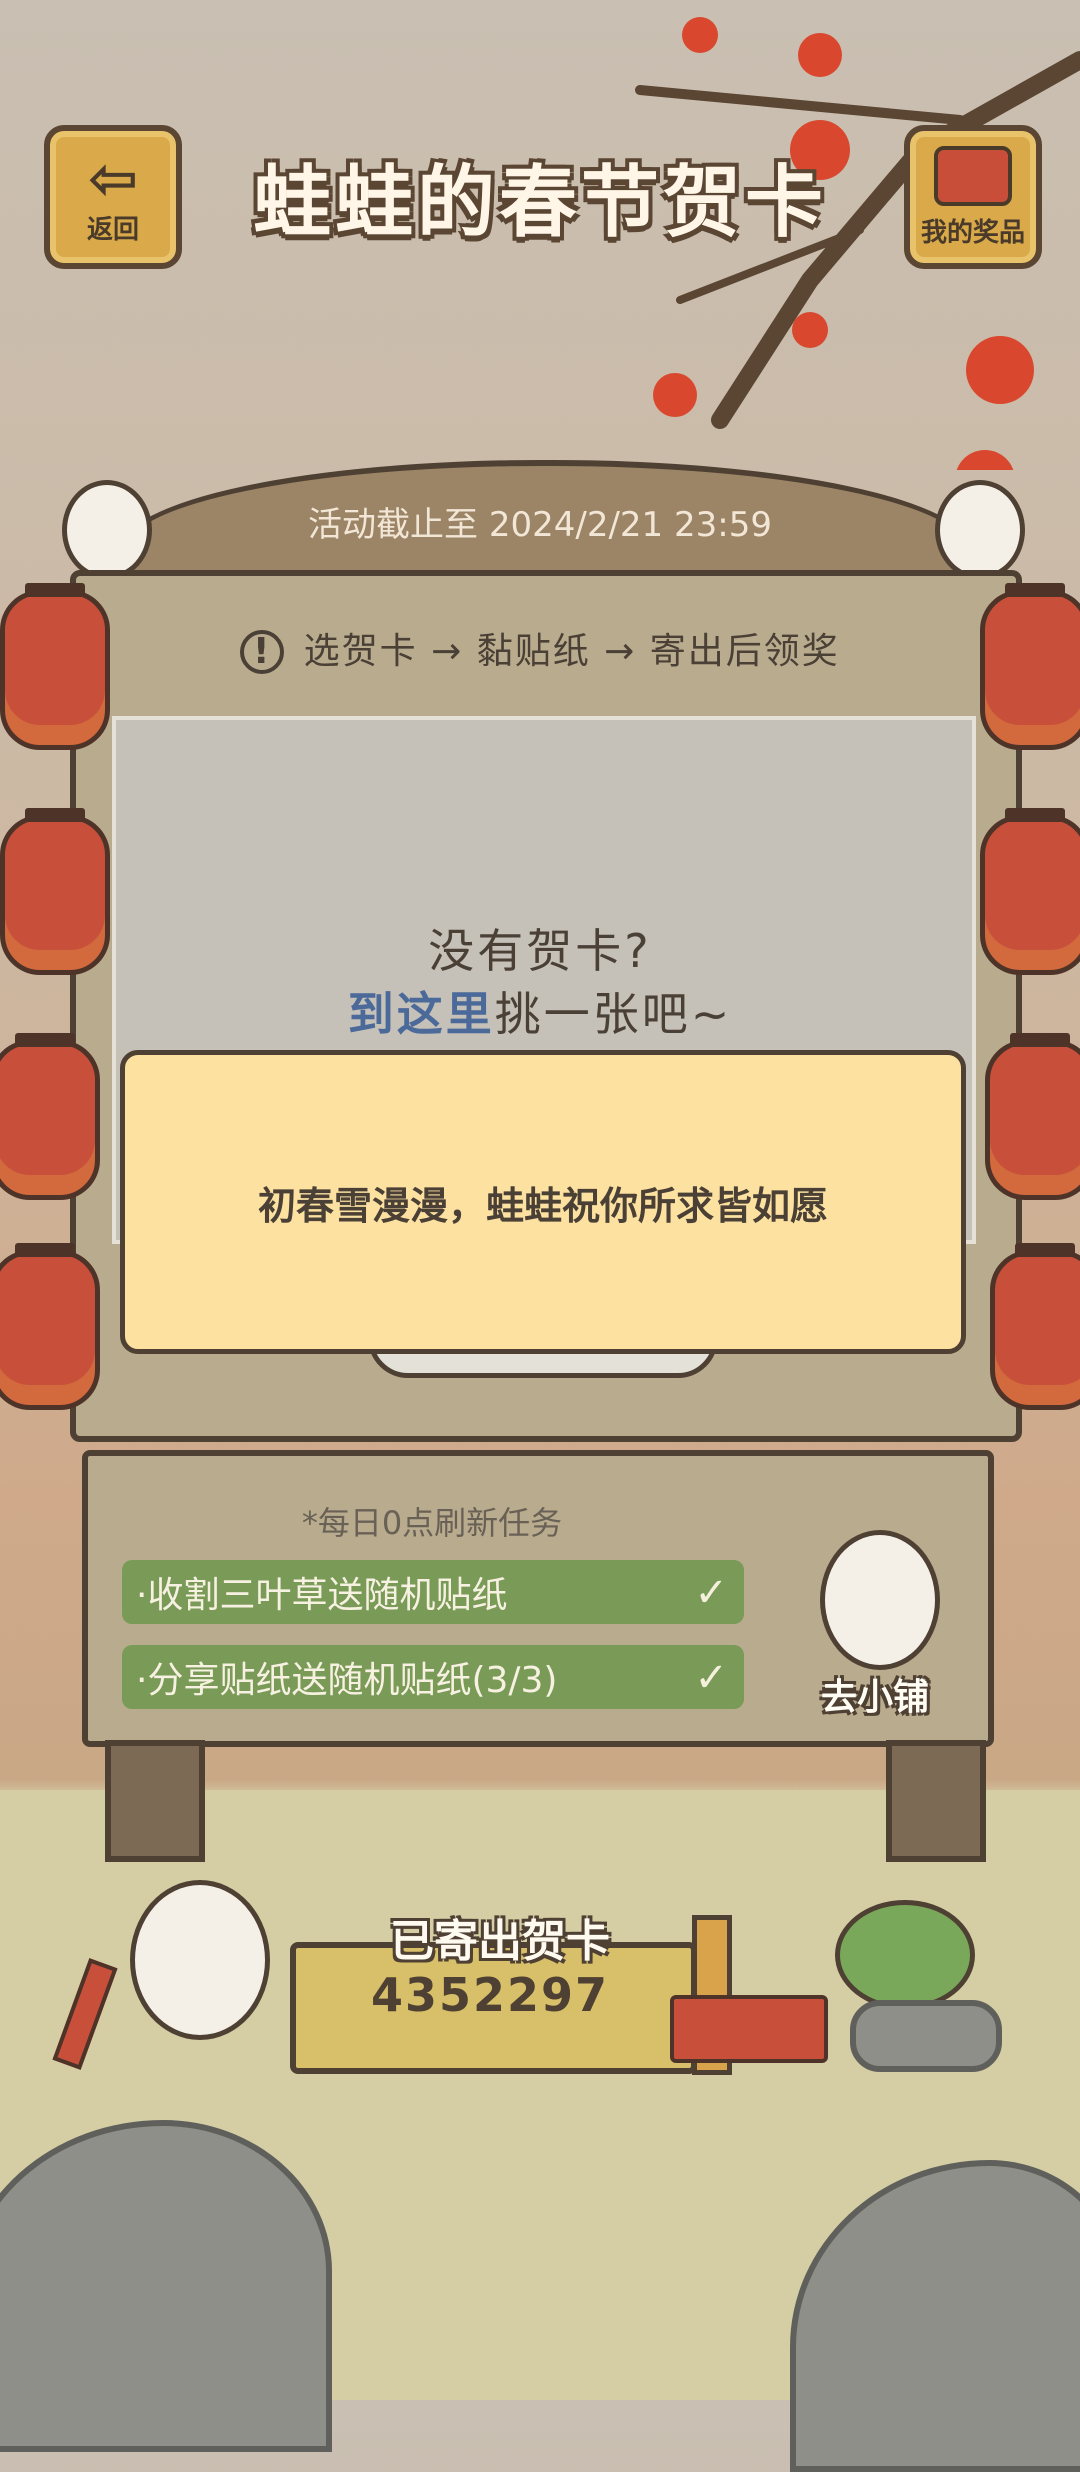  I want to click on task-label: ·收割三叶草送随机贴纸, so click(322, 1595).